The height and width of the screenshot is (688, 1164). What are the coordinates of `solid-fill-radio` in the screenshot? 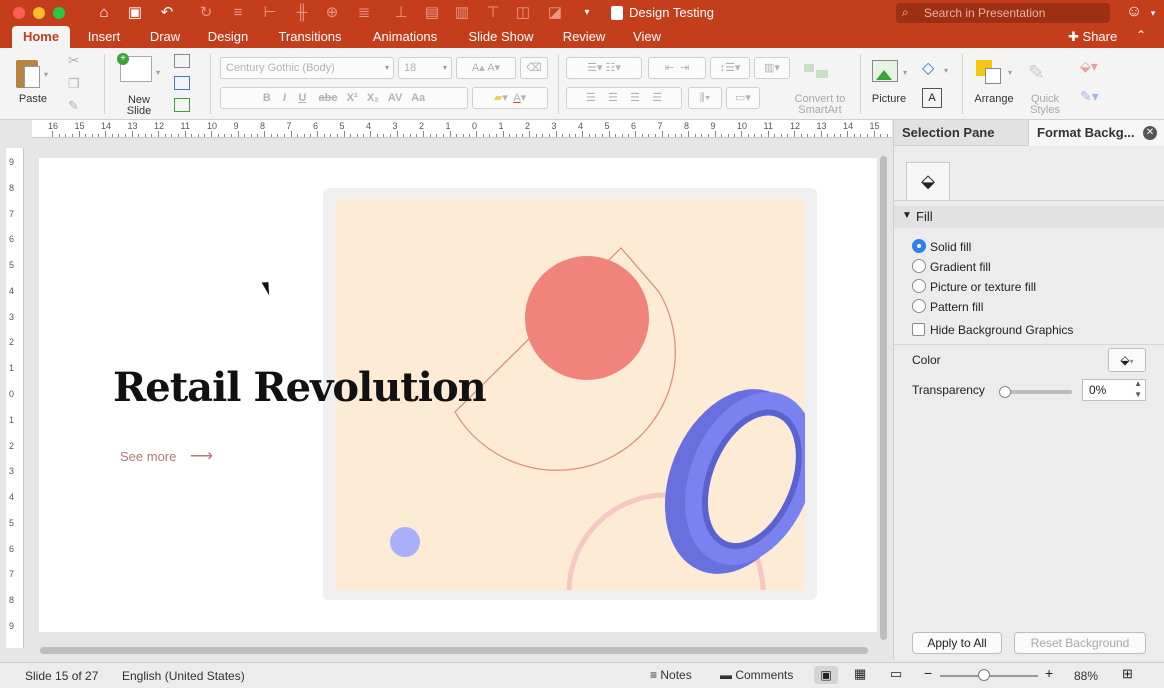 It's located at (919, 246).